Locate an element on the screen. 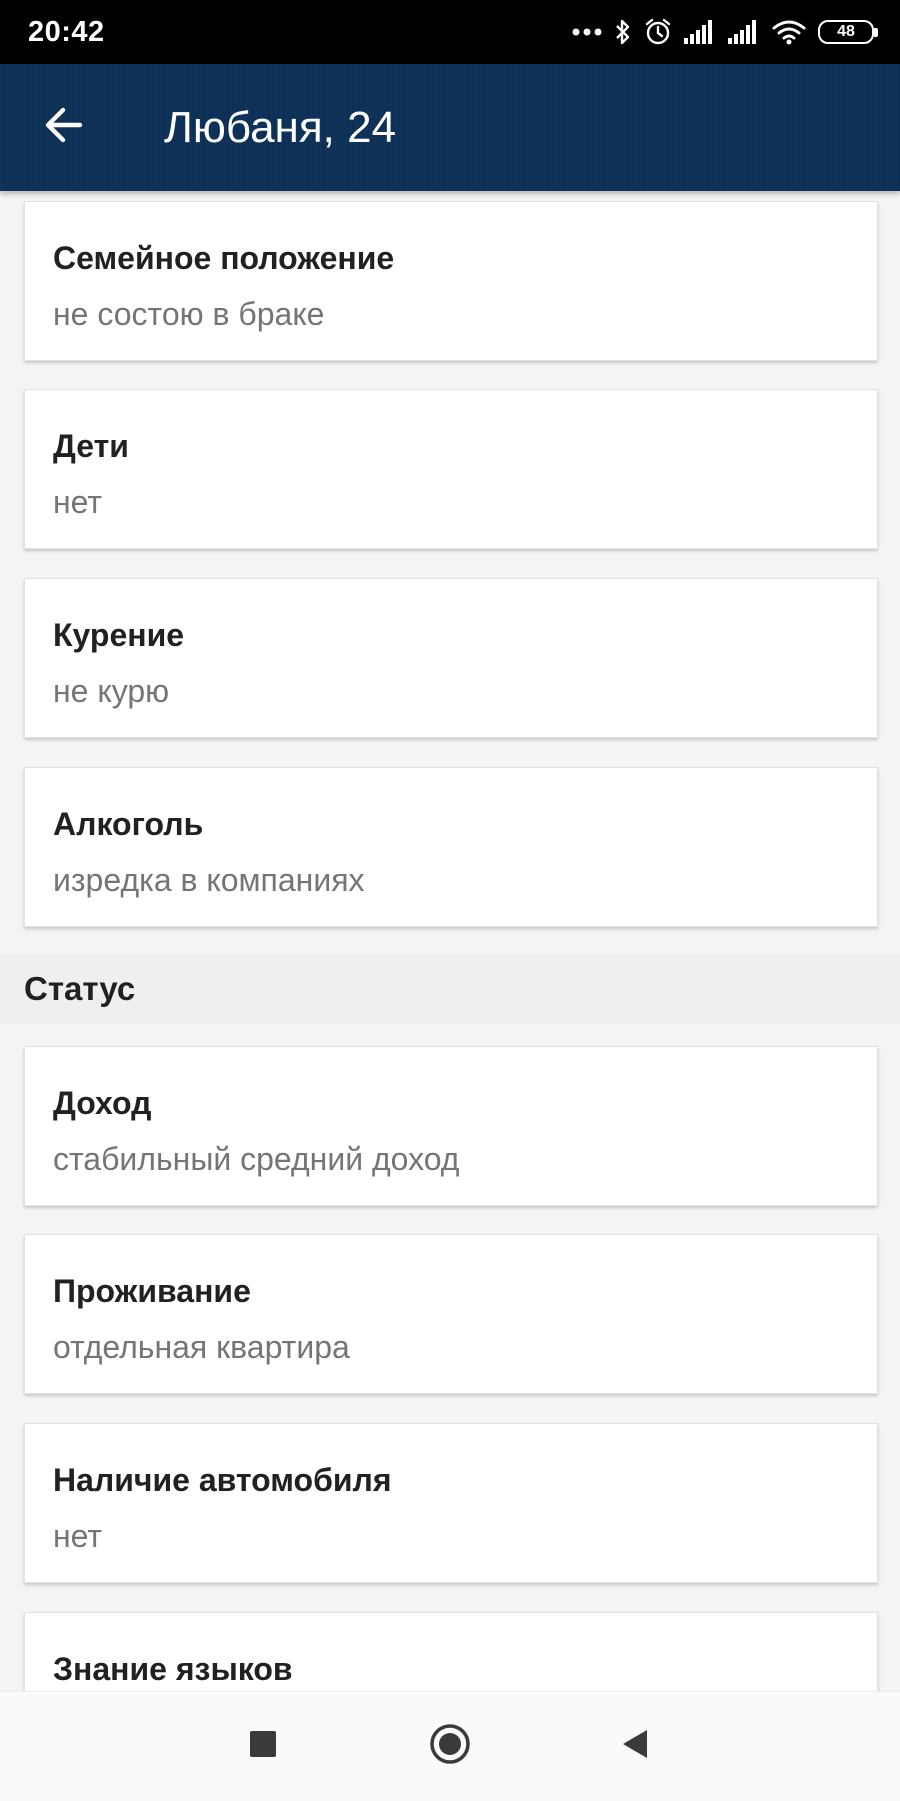 The image size is (900, 1801). card-value: изредка в компаниях is located at coordinates (209, 880).